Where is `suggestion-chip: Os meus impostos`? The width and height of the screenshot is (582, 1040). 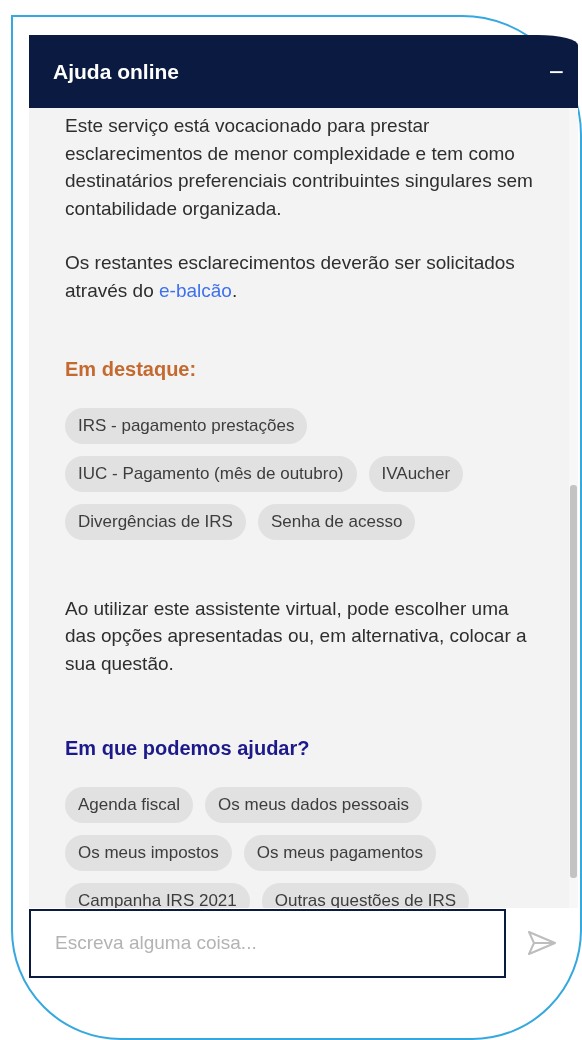 suggestion-chip: Os meus impostos is located at coordinates (148, 852).